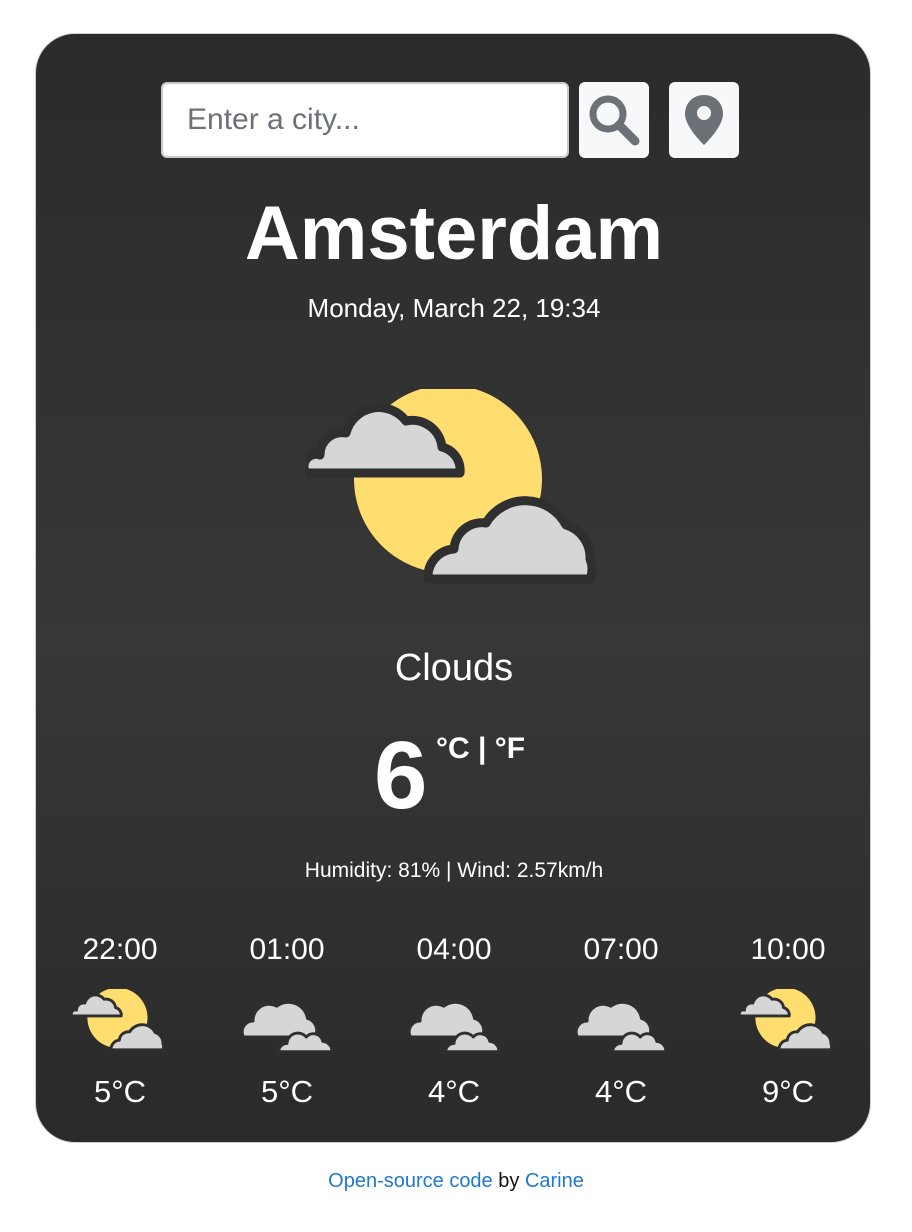 Image resolution: width=912 pixels, height=1232 pixels. I want to click on source-code-link: Open-source code, so click(410, 1181).